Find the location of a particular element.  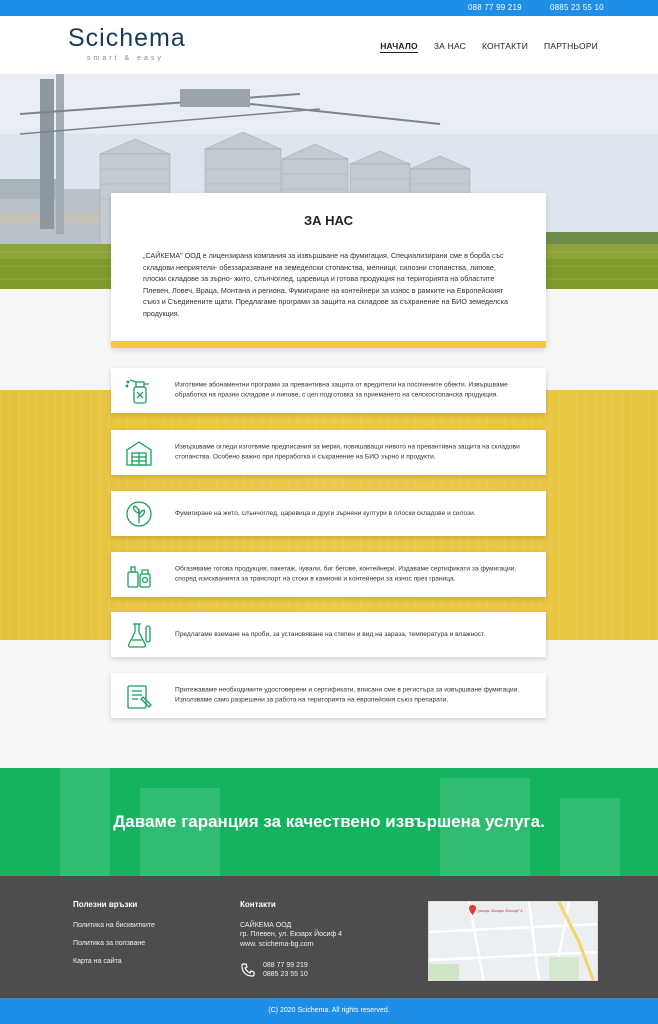

footer-link-cookies: Политика на бисквитките is located at coordinates (114, 925).